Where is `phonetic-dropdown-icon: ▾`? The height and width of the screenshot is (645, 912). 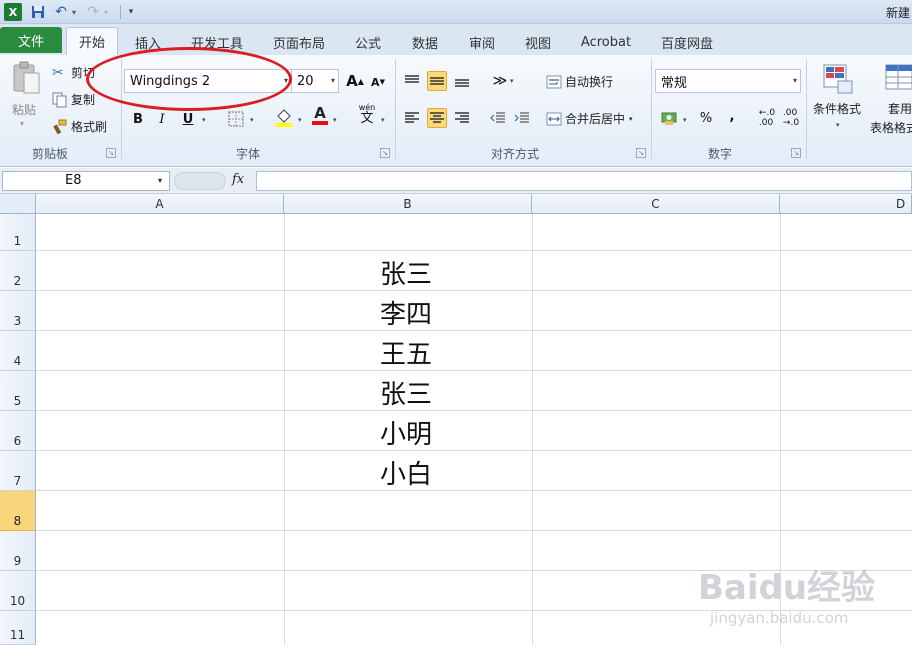
phonetic-dropdown-icon: ▾ is located at coordinates (383, 120).